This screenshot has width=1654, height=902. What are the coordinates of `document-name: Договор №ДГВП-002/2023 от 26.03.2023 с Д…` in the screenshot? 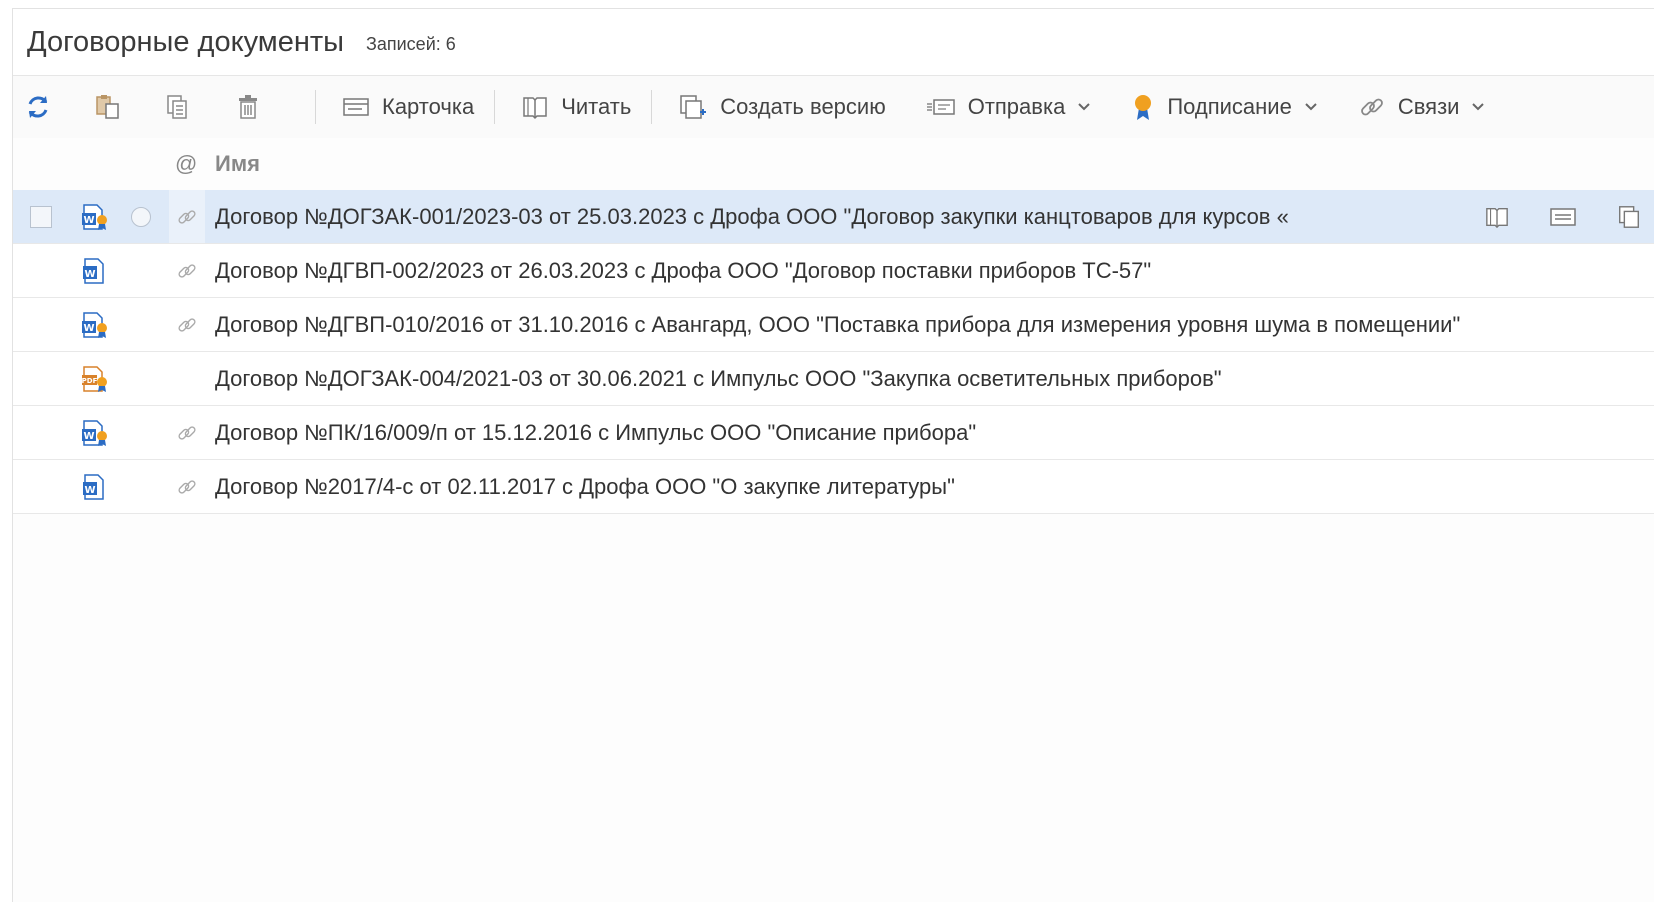 It's located at (934, 271).